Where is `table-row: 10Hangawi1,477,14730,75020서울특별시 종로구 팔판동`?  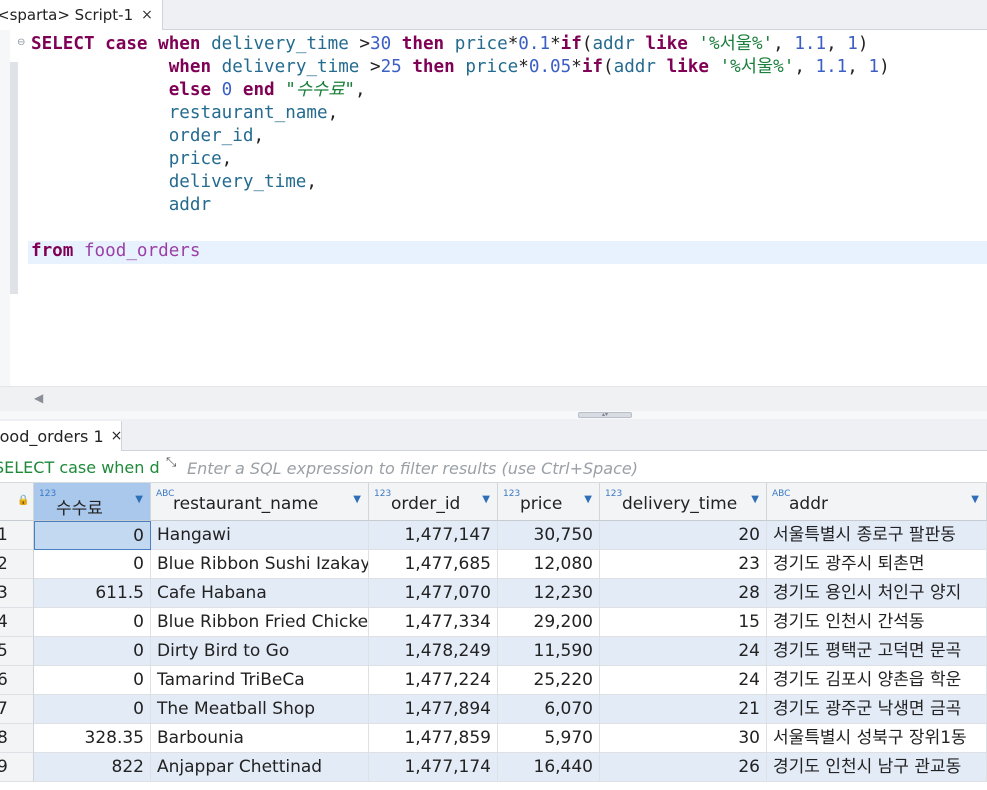
table-row: 10Hangawi1,477,14730,75020서울특별시 종로구 팔판동 is located at coordinates (493, 535).